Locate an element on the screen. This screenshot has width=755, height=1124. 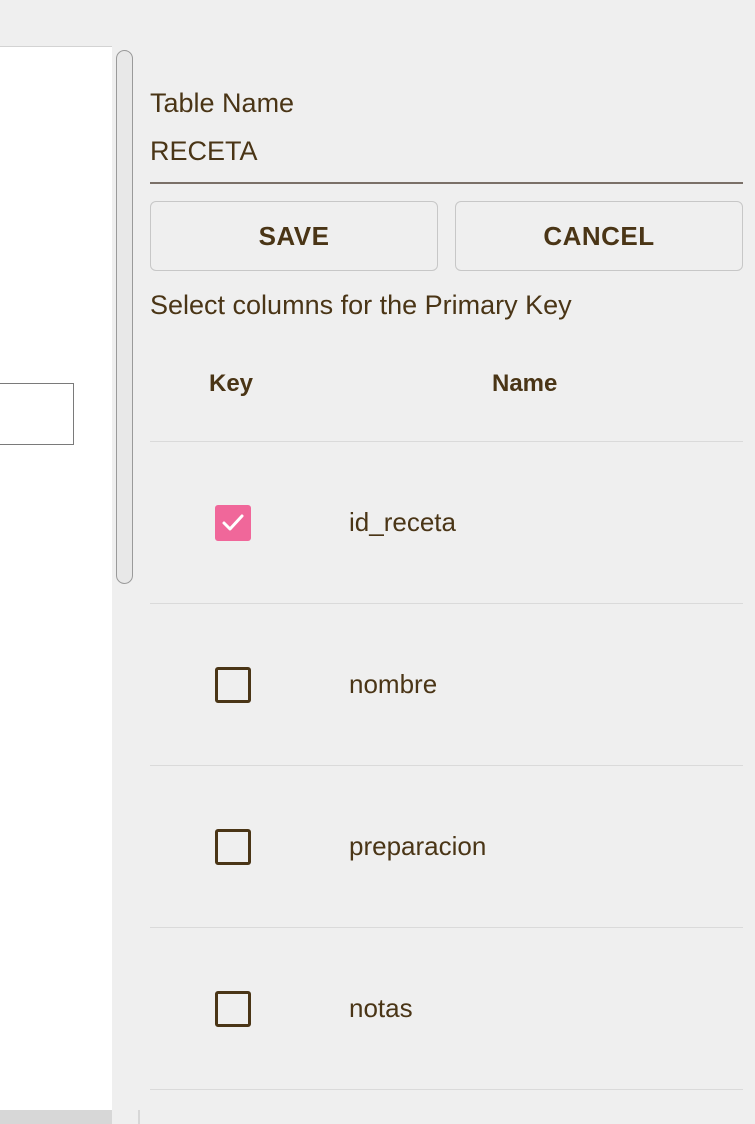
key-checkbox-notas is located at coordinates (233, 1009).